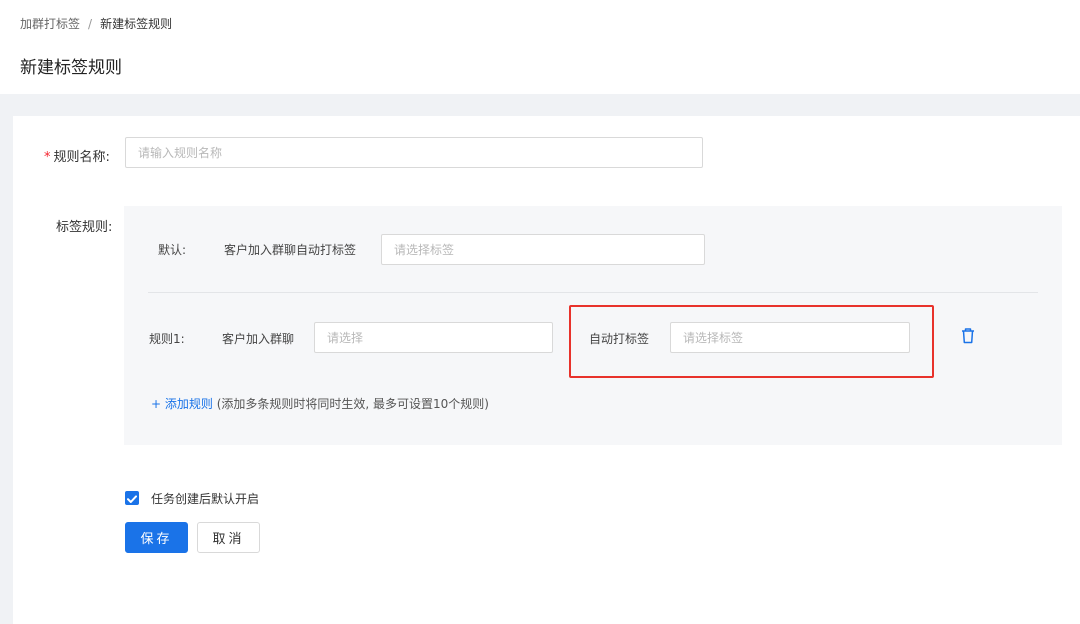 The image size is (1080, 624). What do you see at coordinates (47, 157) in the screenshot?
I see `required-mark: *` at bounding box center [47, 157].